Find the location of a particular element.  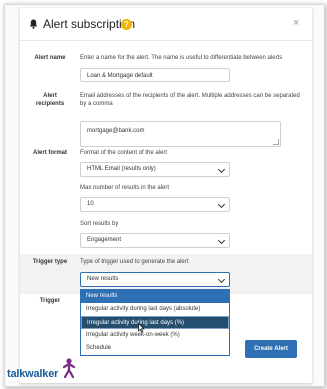

talkwalker-logo-text: talkwalker is located at coordinates (33, 374).